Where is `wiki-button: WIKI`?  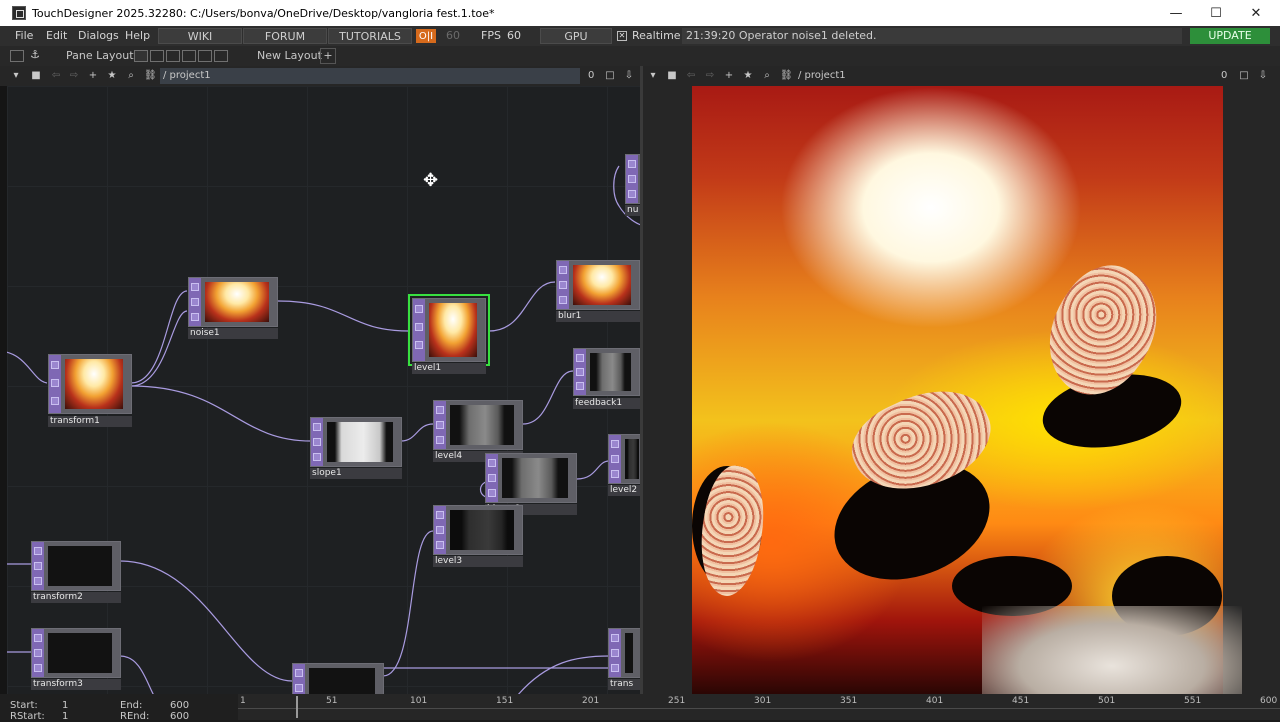
wiki-button: WIKI is located at coordinates (200, 36).